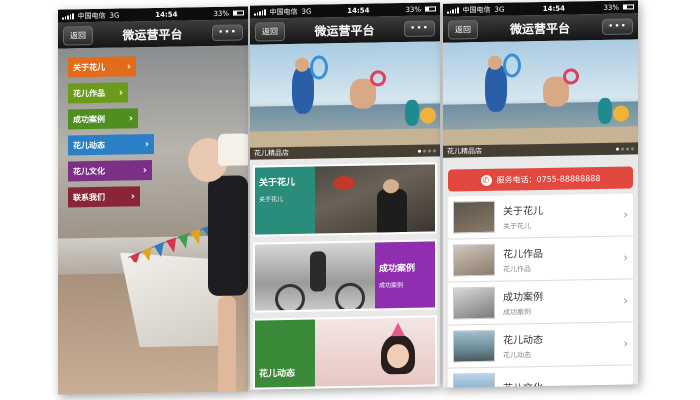 The height and width of the screenshot is (400, 700). Describe the element at coordinates (98, 93) in the screenshot. I see `menu-item-works: 花儿作品 ›` at that location.